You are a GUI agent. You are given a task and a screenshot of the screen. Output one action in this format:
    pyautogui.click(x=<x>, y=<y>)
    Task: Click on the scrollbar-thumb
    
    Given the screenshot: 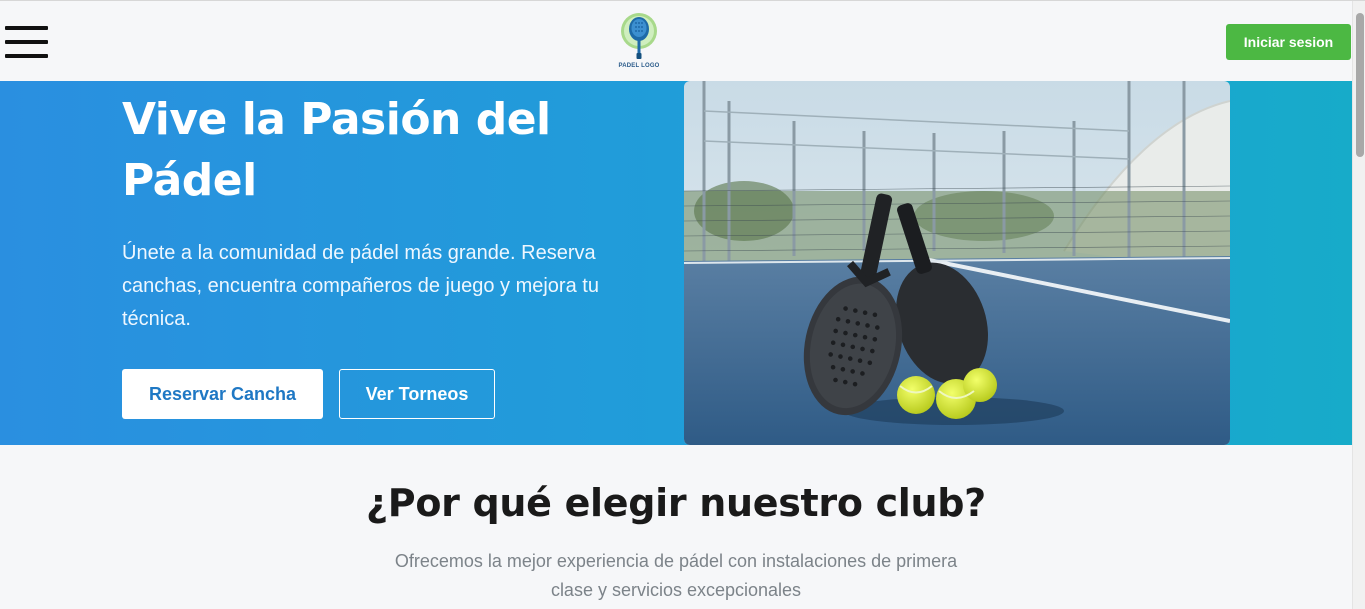 What is the action you would take?
    pyautogui.click(x=1360, y=85)
    